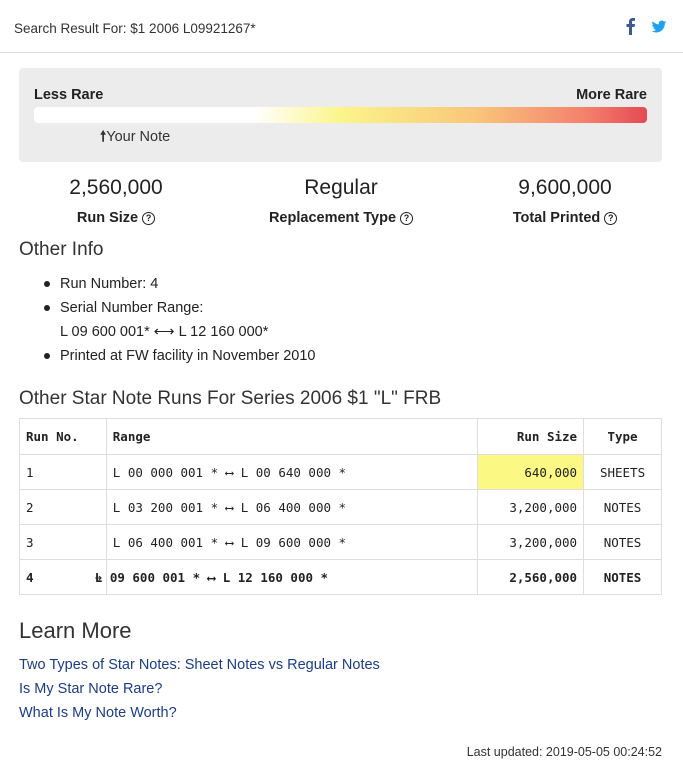 This screenshot has width=683, height=781. What do you see at coordinates (611, 95) in the screenshot?
I see `more-rare-label: More Rare` at bounding box center [611, 95].